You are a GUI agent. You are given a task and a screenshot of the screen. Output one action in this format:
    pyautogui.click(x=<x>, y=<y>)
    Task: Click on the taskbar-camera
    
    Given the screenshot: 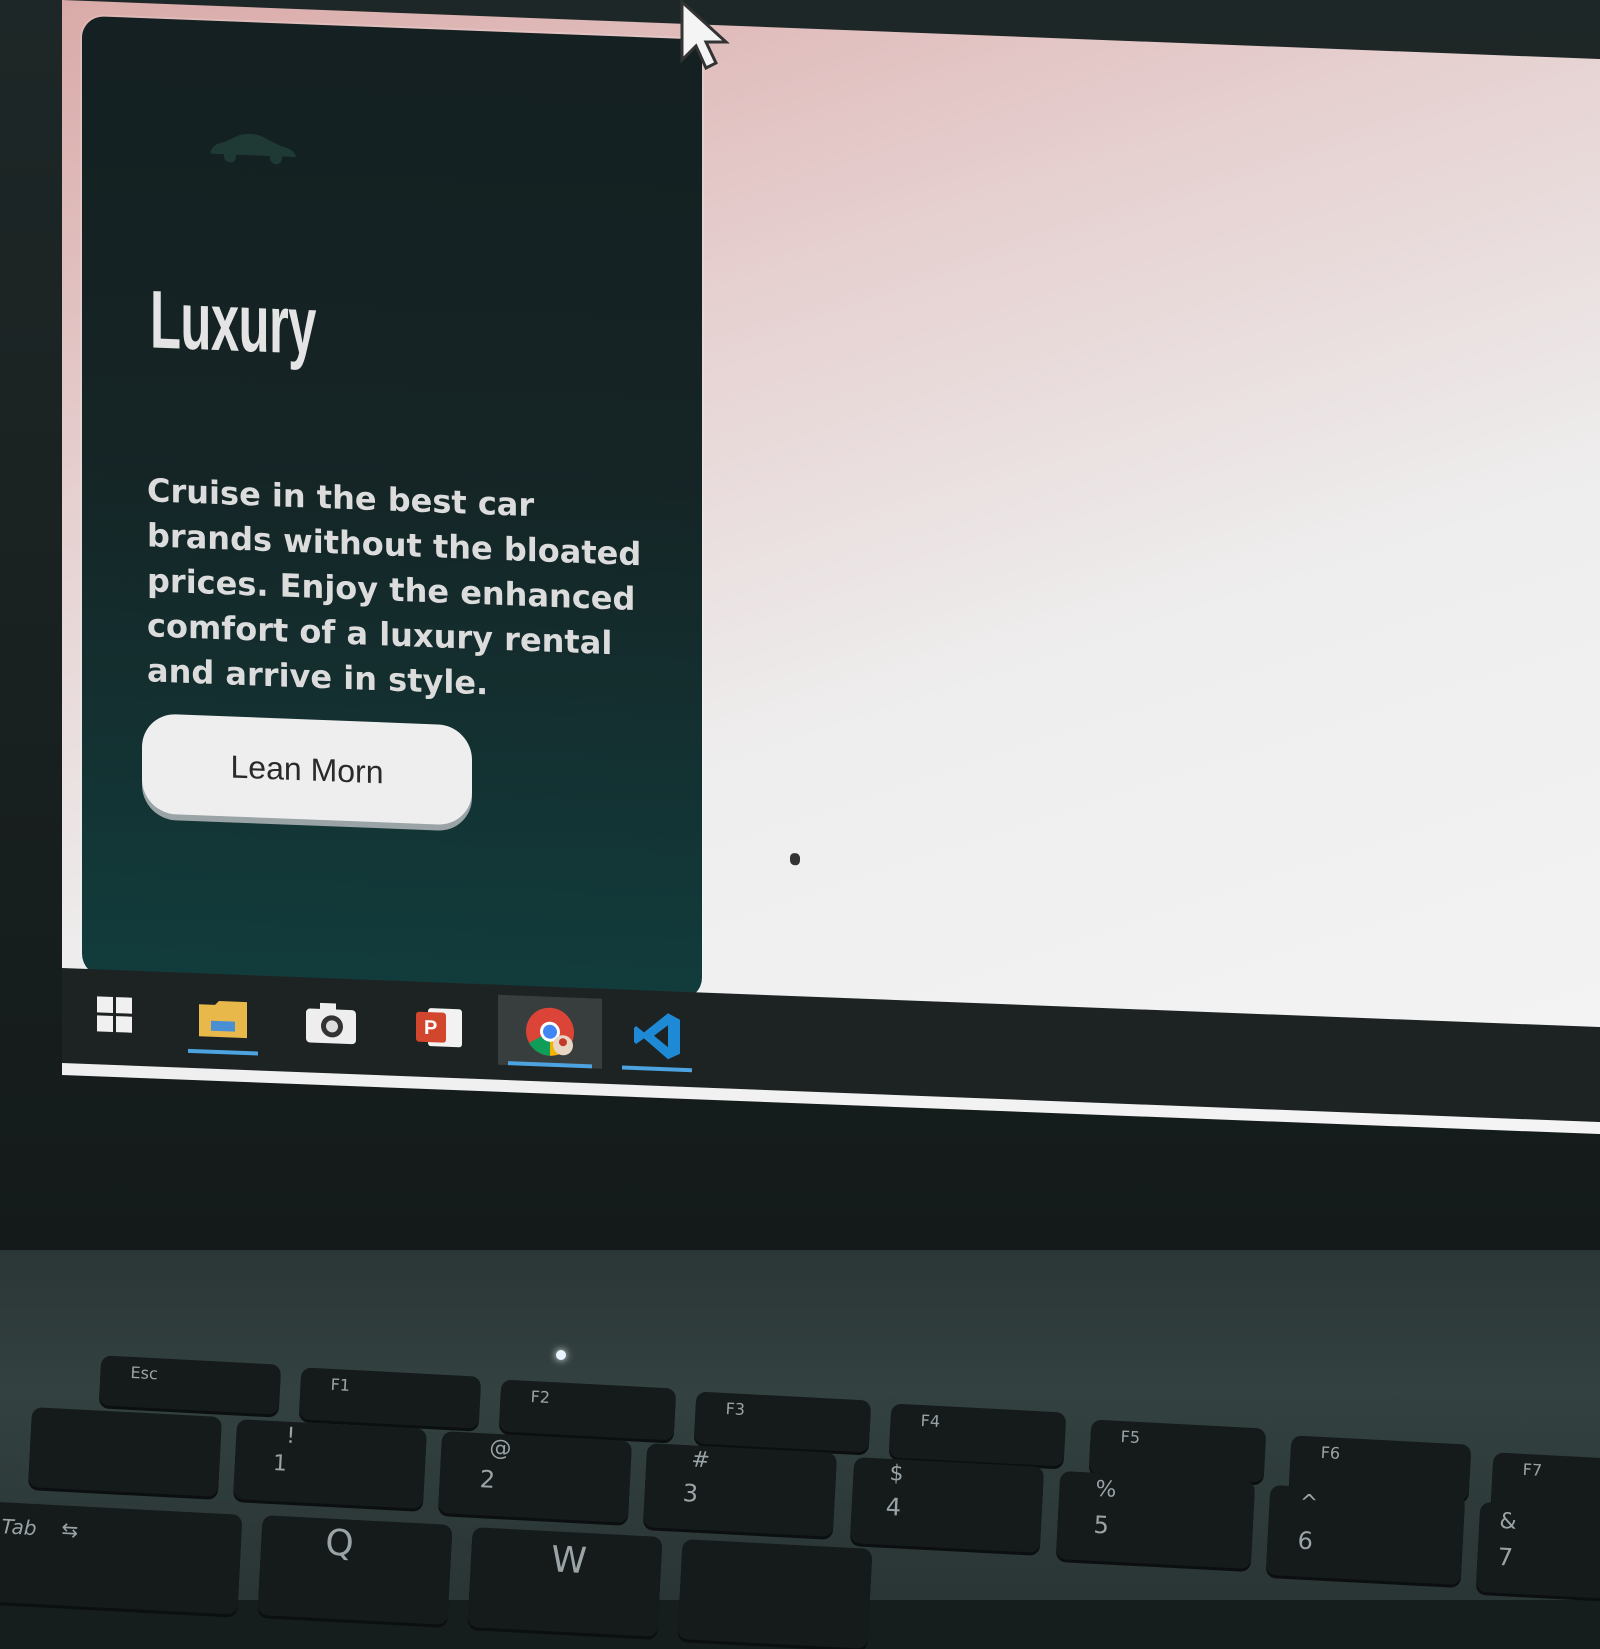 What is the action you would take?
    pyautogui.click(x=331, y=1023)
    